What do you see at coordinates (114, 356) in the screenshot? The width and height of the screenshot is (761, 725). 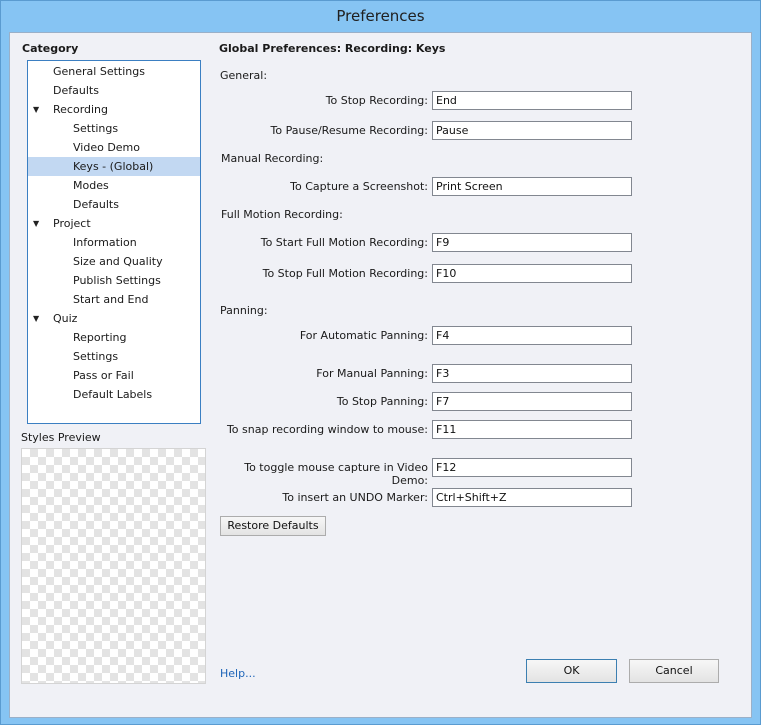 I see `tree-item-quiz-settings: Settings` at bounding box center [114, 356].